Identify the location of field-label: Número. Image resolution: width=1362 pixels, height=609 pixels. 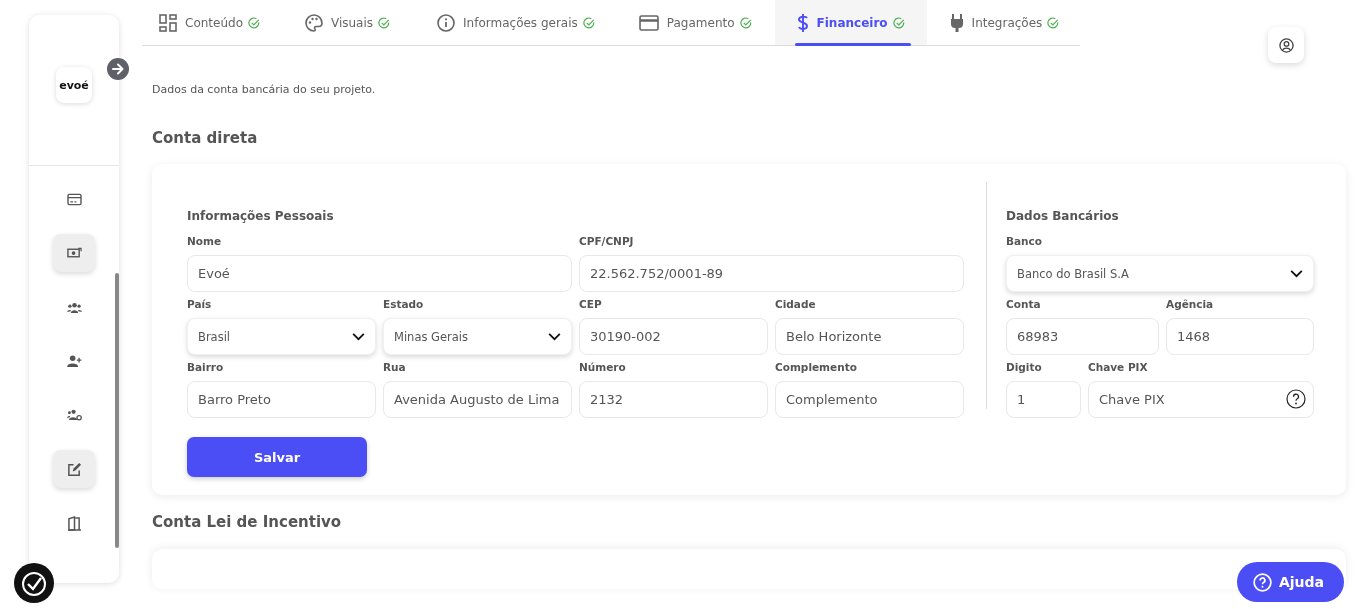
(603, 367).